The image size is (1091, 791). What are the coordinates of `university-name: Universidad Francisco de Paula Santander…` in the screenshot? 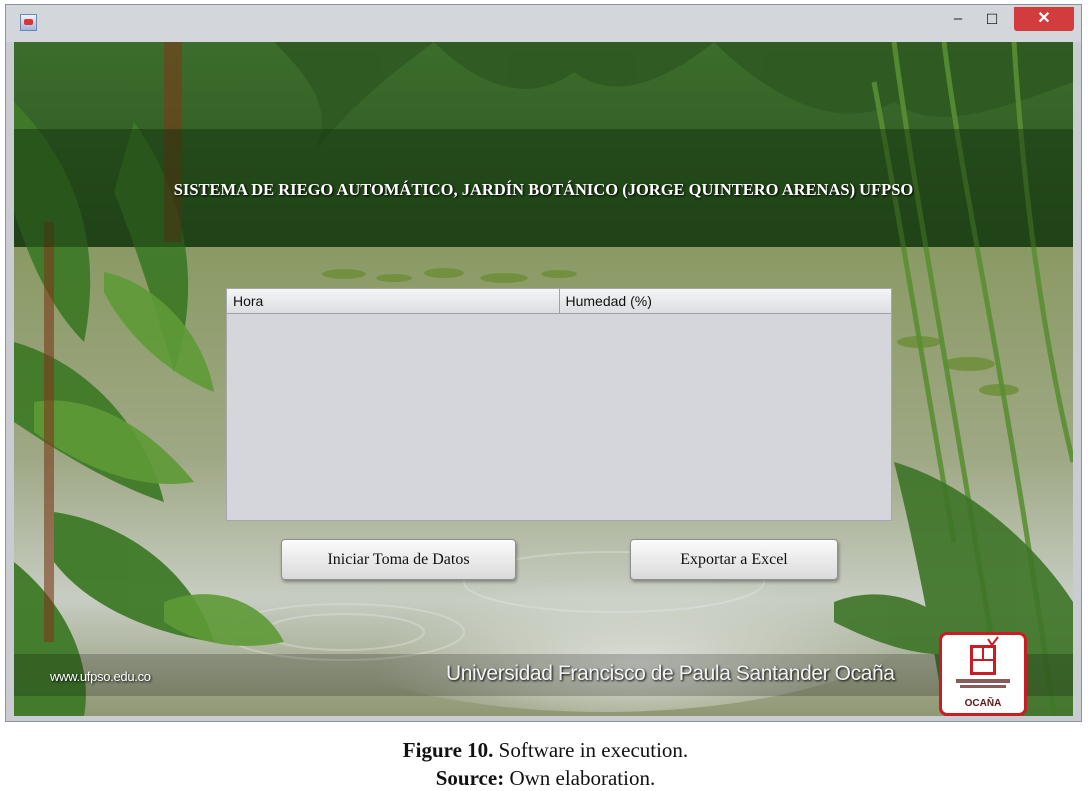 It's located at (670, 673).